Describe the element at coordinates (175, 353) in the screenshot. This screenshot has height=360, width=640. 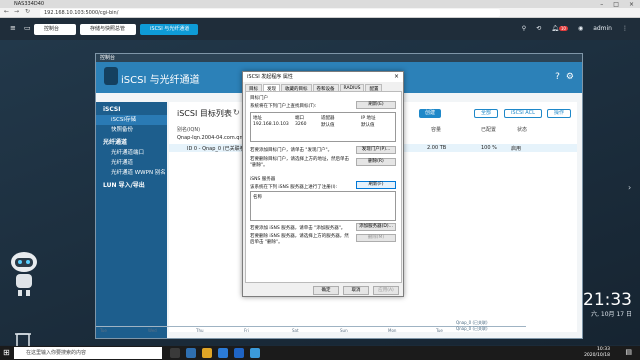
I see `task-view-icon` at that location.